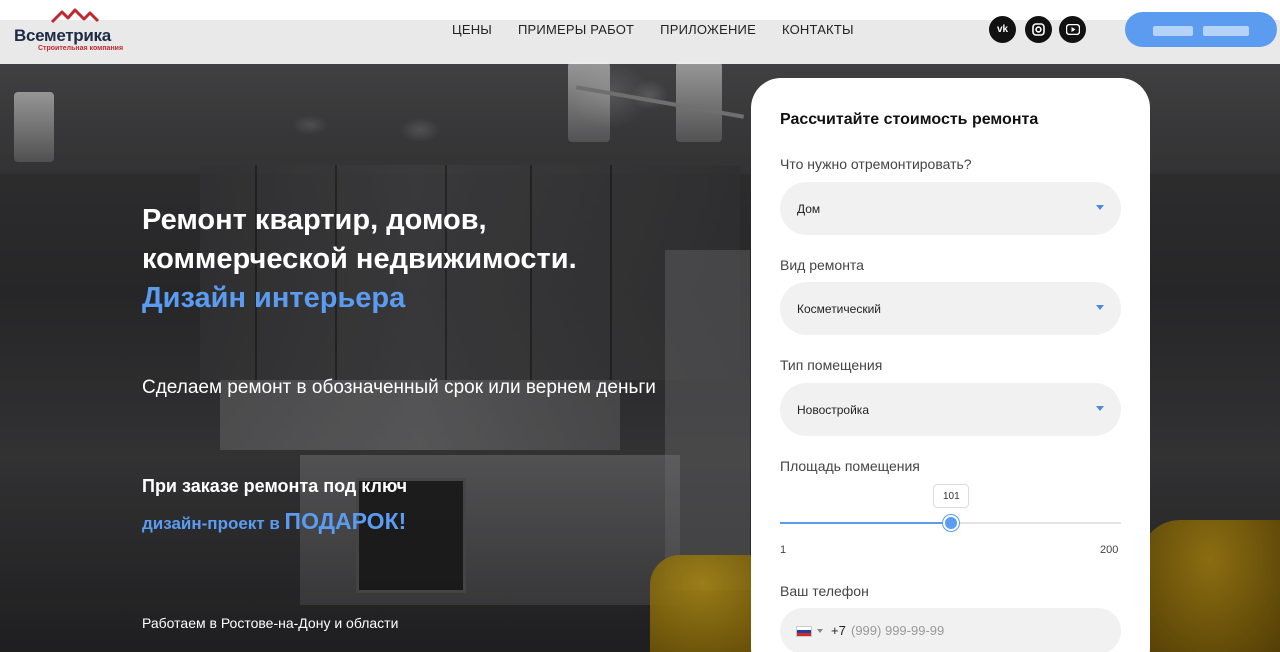 The image size is (1280, 652). I want to click on repair-object-label: Что нужно отремонтировать?, so click(876, 164).